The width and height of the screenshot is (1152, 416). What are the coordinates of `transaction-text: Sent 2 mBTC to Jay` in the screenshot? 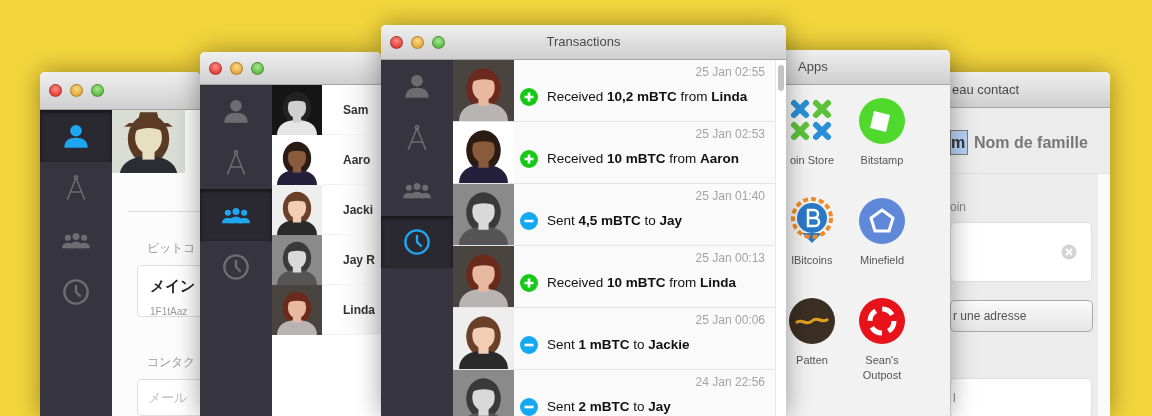 It's located at (609, 407).